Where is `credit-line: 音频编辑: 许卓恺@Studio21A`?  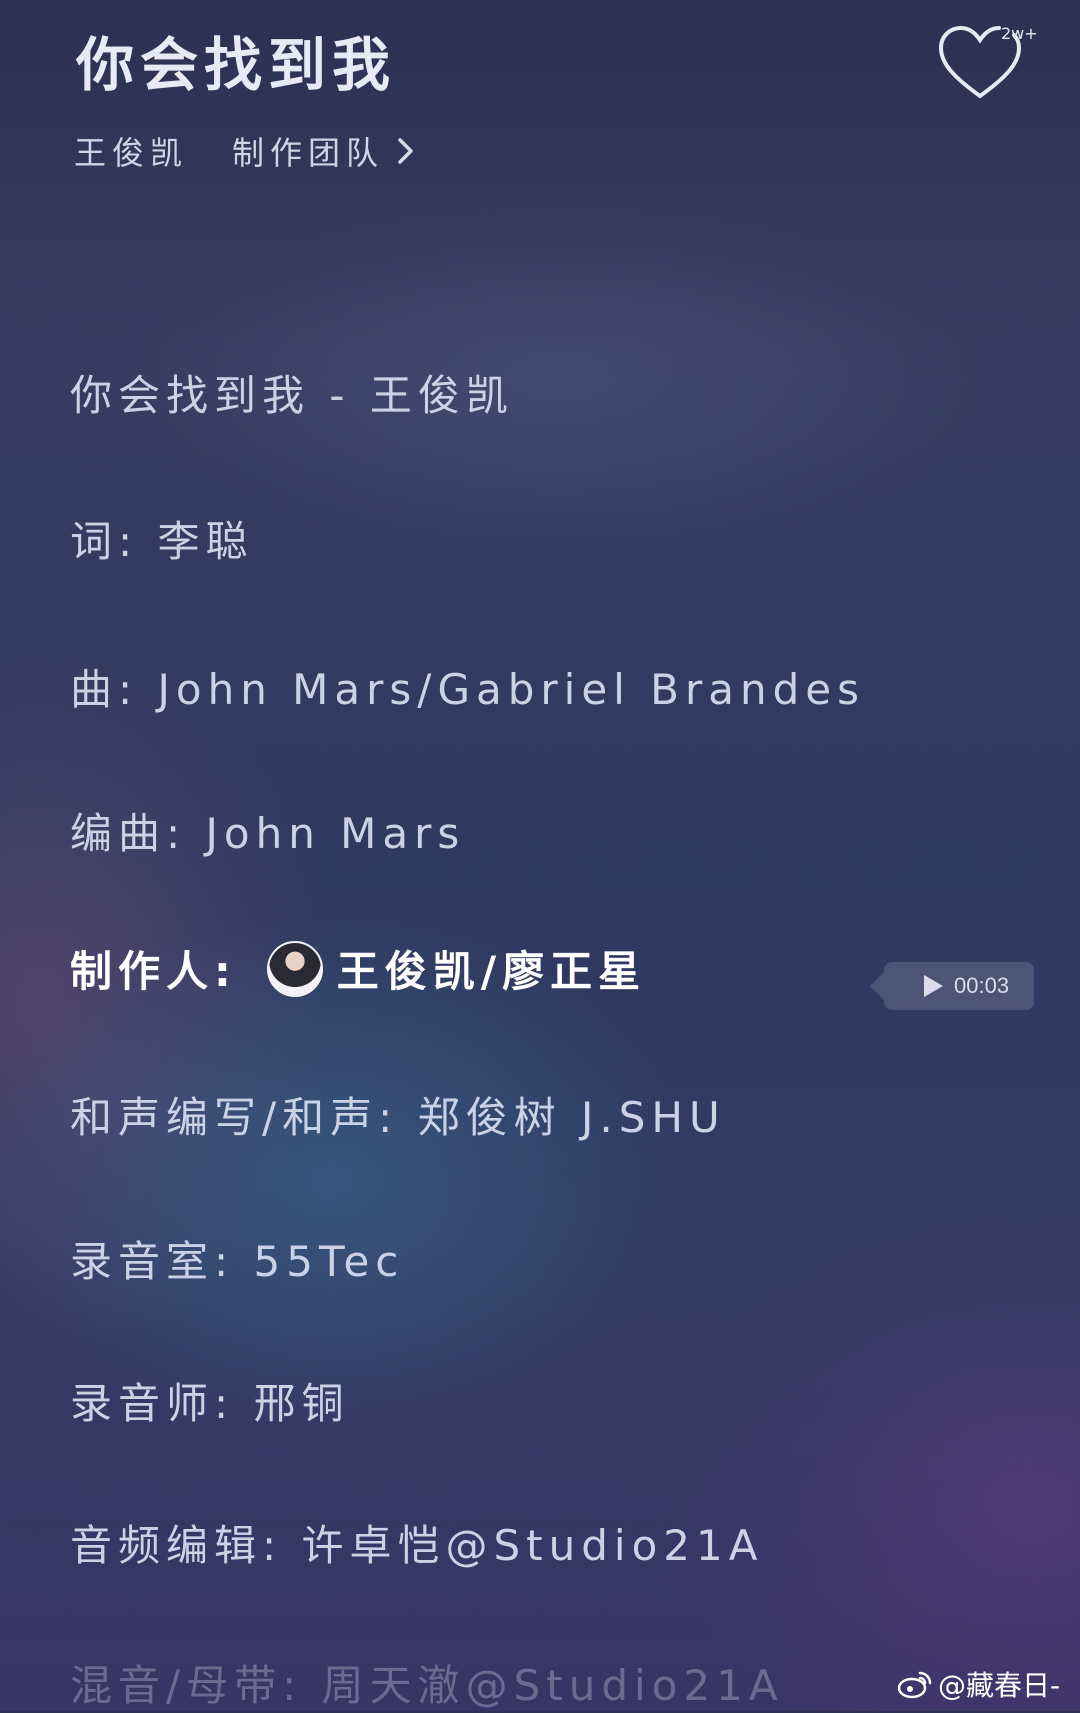
credit-line: 音频编辑: 许卓恺@Studio21A is located at coordinates (417, 1545).